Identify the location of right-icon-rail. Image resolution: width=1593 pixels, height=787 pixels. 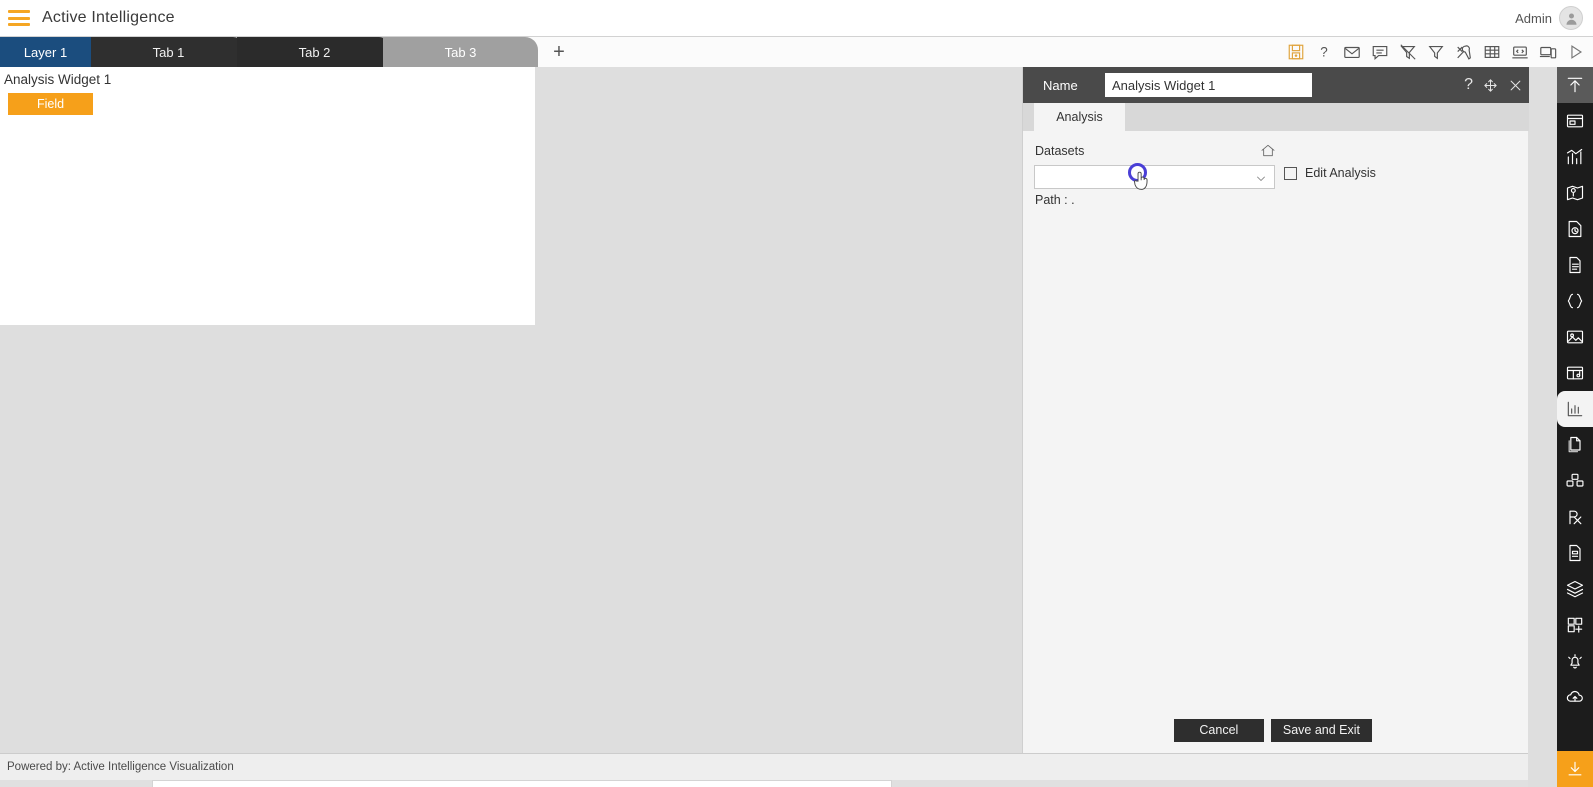
(1575, 427).